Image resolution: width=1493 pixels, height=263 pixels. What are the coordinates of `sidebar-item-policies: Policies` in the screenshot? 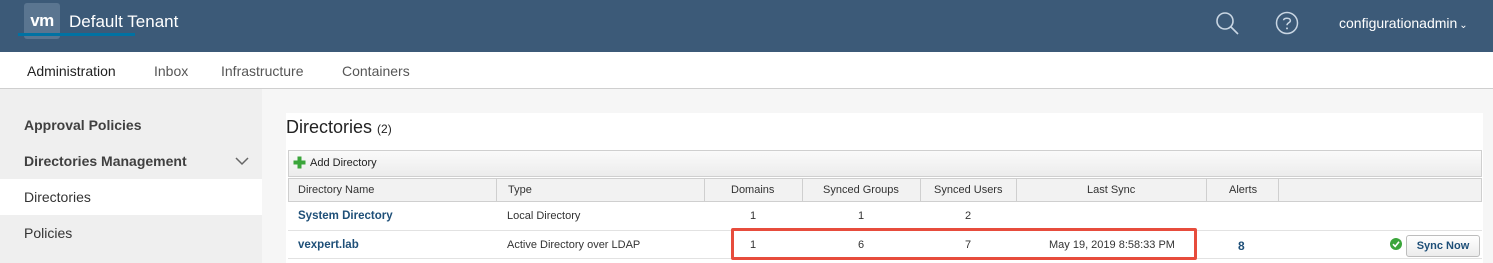 It's located at (131, 233).